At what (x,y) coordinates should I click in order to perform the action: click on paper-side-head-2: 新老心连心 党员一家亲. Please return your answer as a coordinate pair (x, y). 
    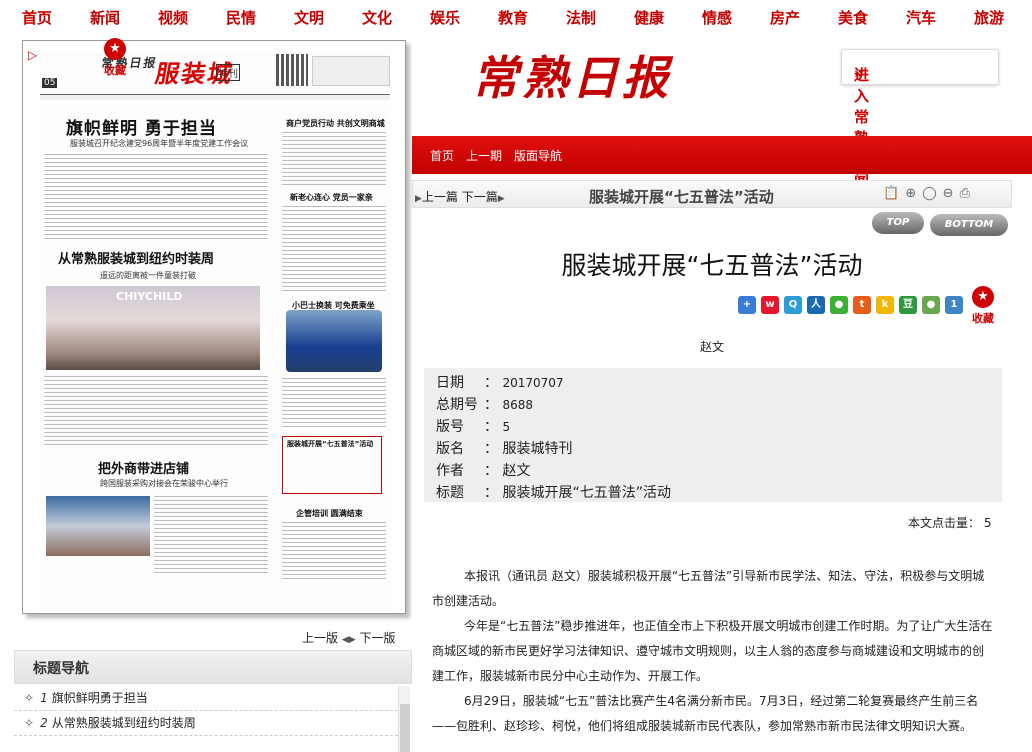
    Looking at the image, I should click on (331, 197).